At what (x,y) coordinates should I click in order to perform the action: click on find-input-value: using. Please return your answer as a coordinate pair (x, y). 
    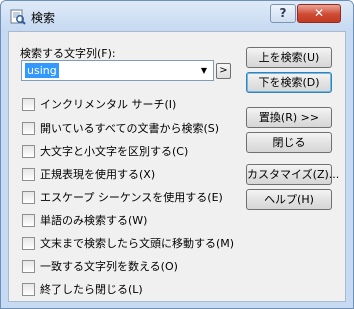
    Looking at the image, I should click on (42, 70).